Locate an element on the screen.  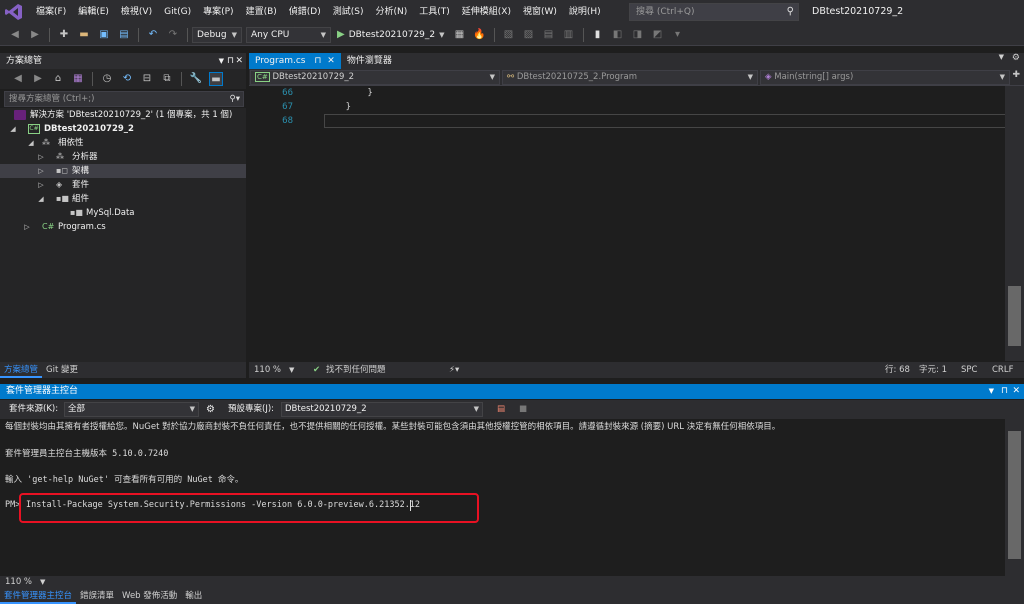
bookmark-clear-icon: ◩ is located at coordinates (658, 35).